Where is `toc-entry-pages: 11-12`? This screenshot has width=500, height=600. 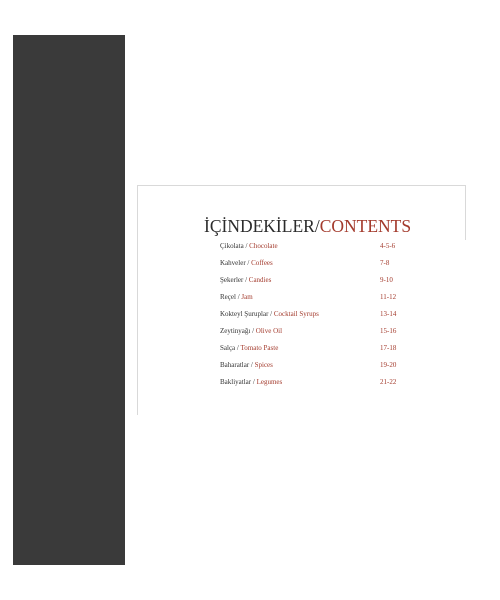
toc-entry-pages: 11-12 is located at coordinates (388, 297).